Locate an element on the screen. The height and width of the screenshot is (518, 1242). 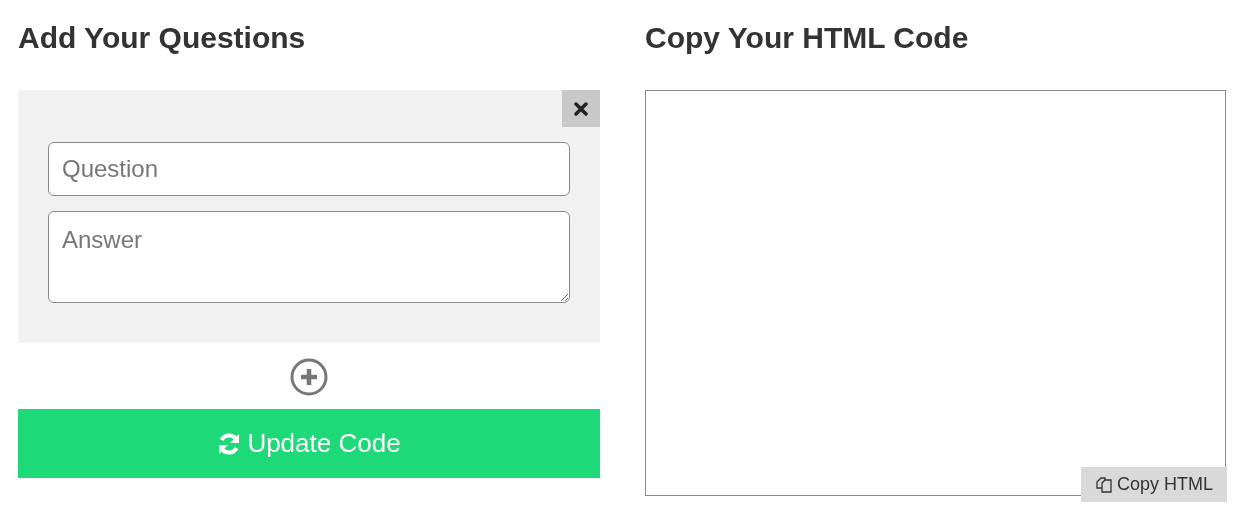
refresh-icon is located at coordinates (229, 443).